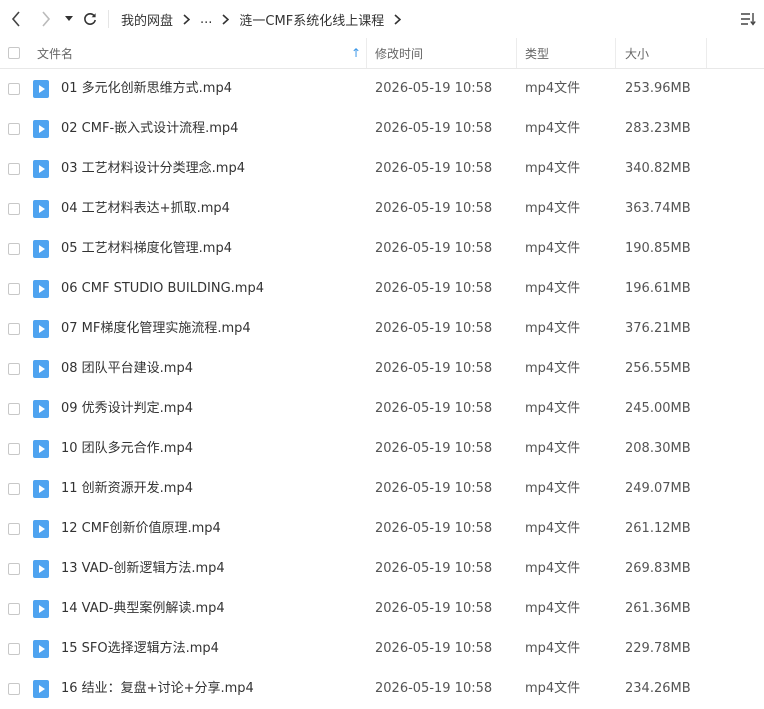 Image resolution: width=764 pixels, height=709 pixels. Describe the element at coordinates (153, 169) in the screenshot. I see `file-name: 03 工艺材料设计分类理念.mp4` at that location.